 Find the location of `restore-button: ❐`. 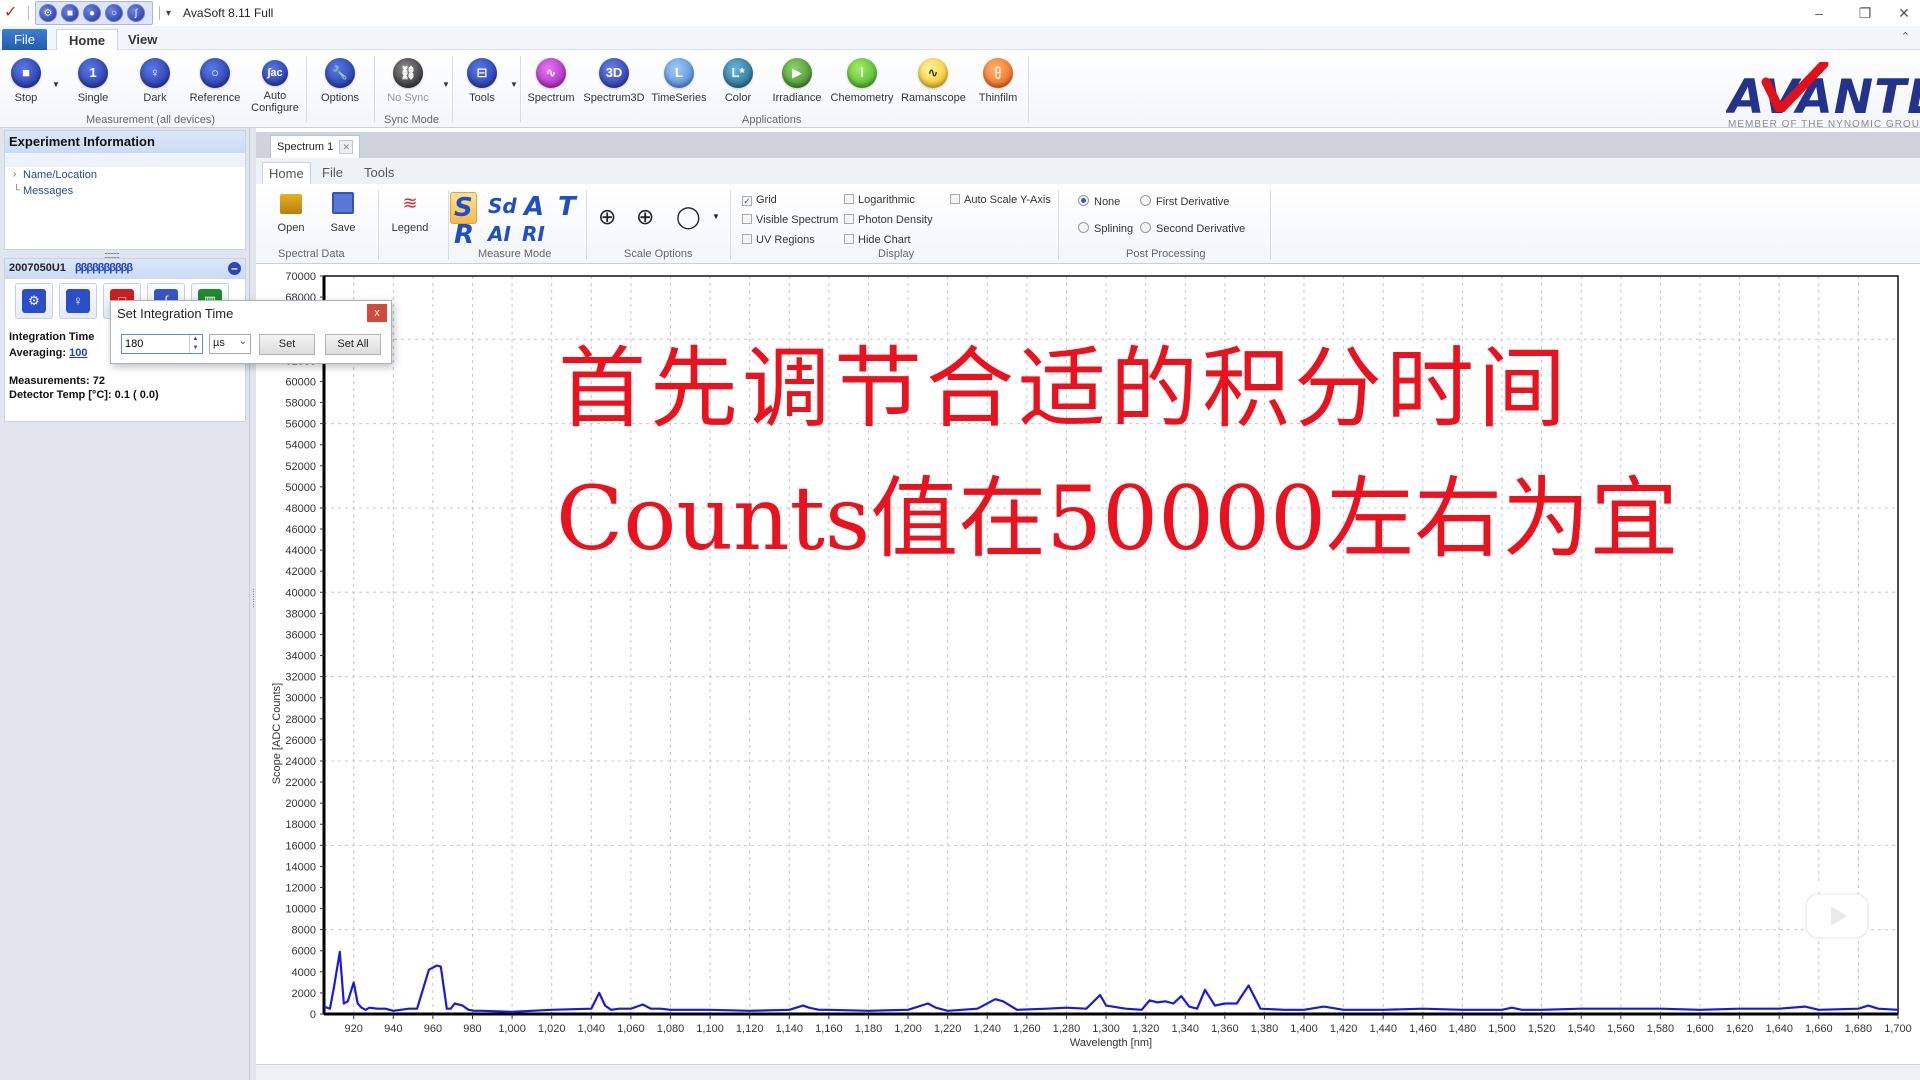

restore-button: ❐ is located at coordinates (1865, 13).